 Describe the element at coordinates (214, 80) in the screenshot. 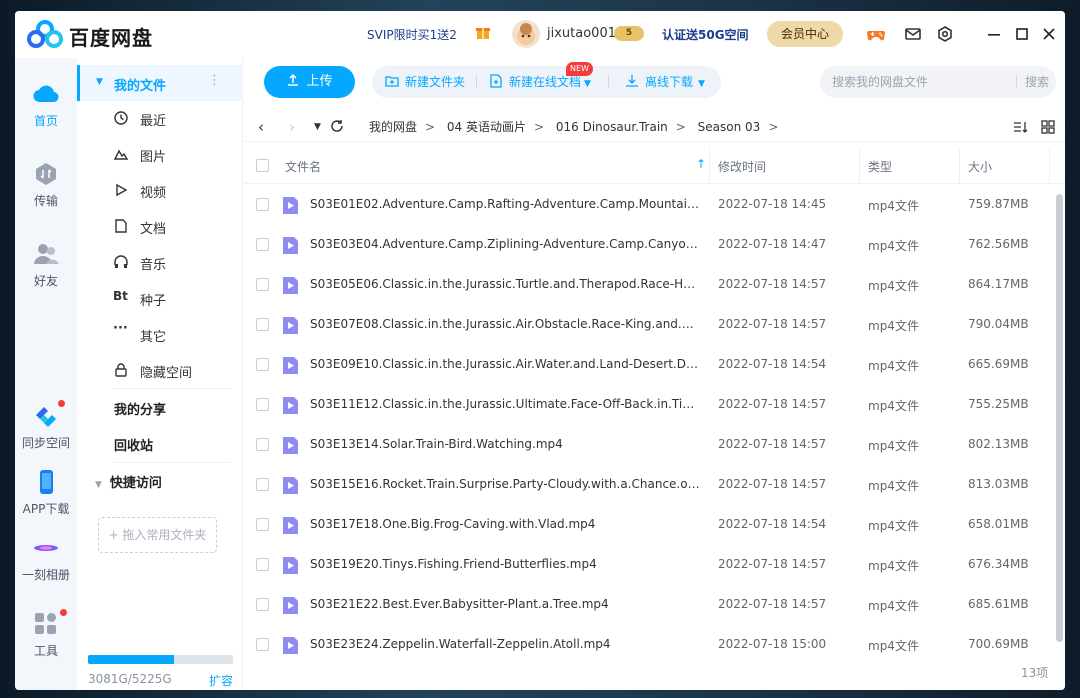

I see `more-vertical-icon: ⋮` at that location.